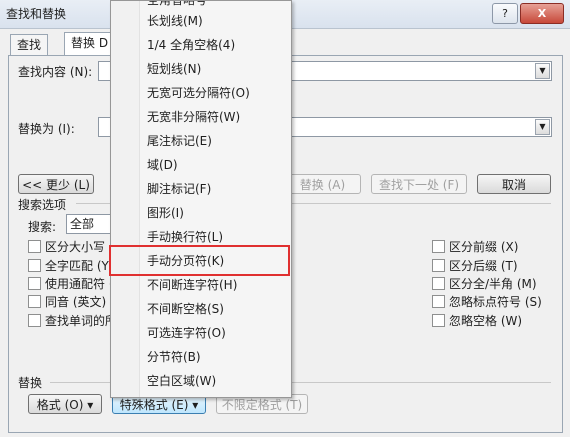 This screenshot has width=570, height=437. Describe the element at coordinates (179, 189) in the screenshot. I see `menu-item-footnote-mark: 脚注标记(F)` at that location.